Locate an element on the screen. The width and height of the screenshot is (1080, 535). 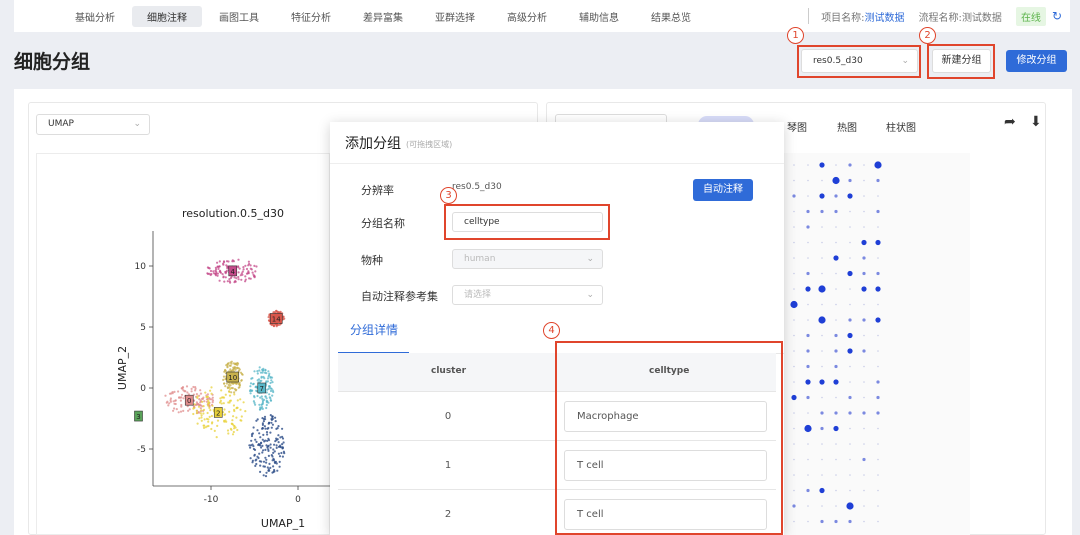
tab-group-details: 分组详情 is located at coordinates (374, 329).